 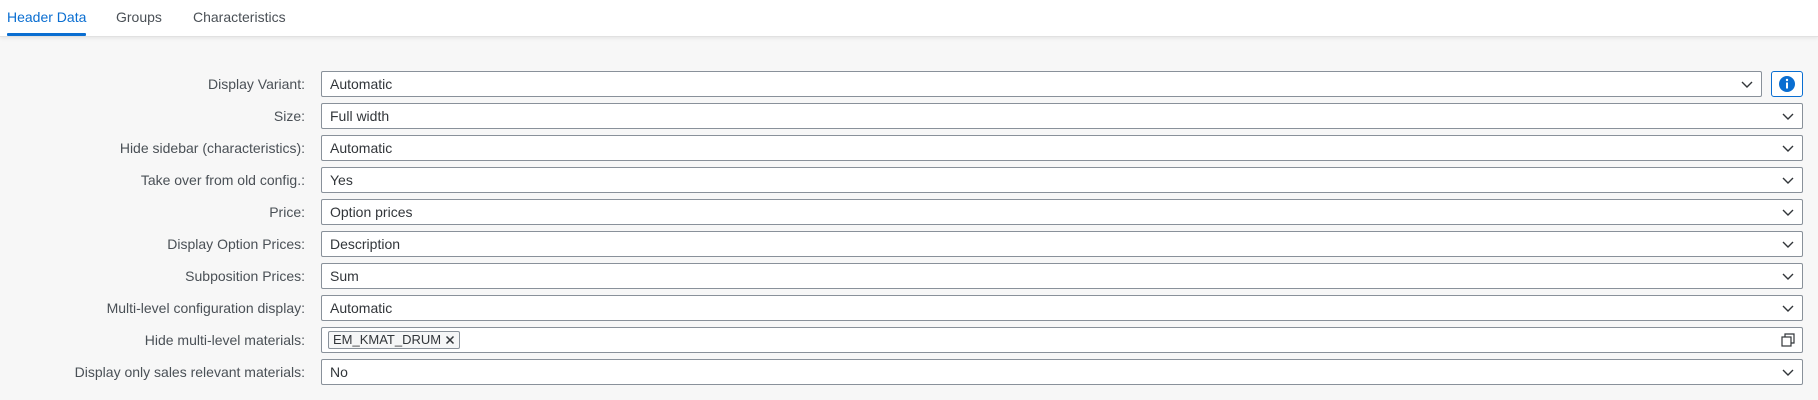 What do you see at coordinates (371, 212) in the screenshot?
I see `price-value: Option prices` at bounding box center [371, 212].